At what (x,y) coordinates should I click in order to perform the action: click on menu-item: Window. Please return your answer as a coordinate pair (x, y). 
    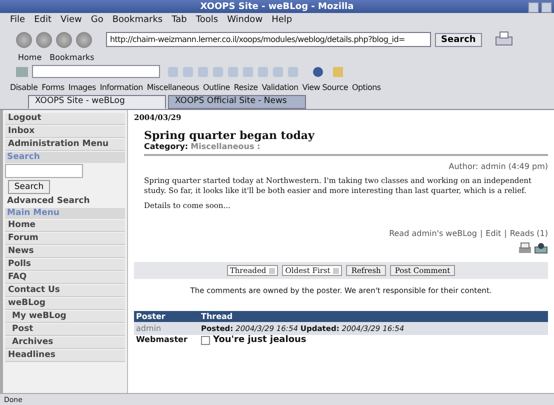
    Looking at the image, I should click on (245, 20).